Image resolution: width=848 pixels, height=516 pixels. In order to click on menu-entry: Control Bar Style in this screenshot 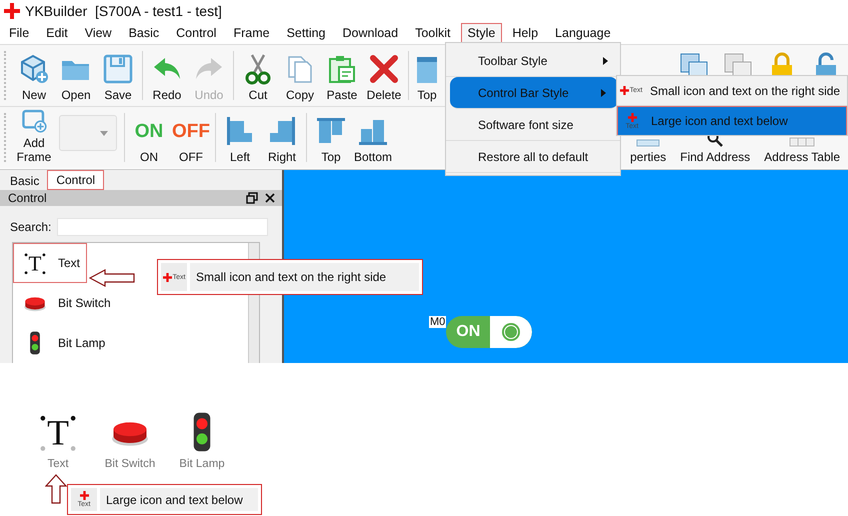, I will do `click(534, 93)`.